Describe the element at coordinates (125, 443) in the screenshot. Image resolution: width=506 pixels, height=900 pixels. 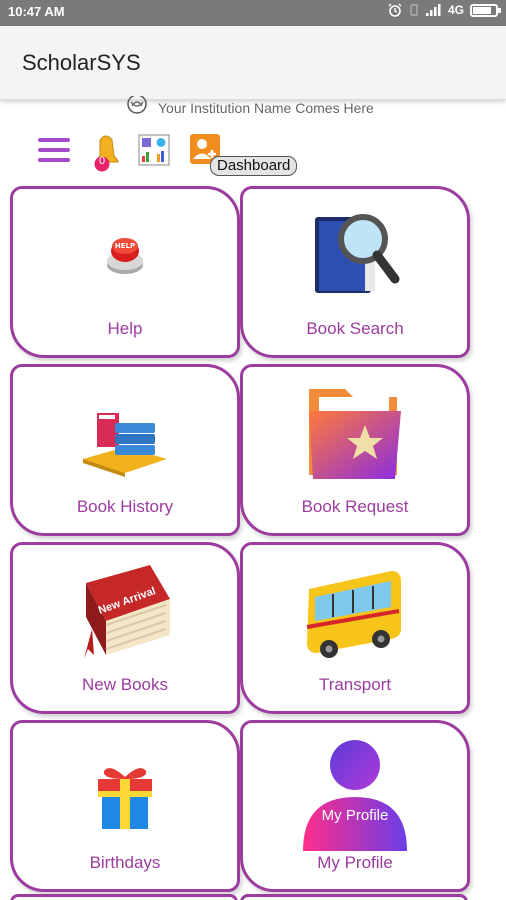
I see `book-stack-icon` at that location.